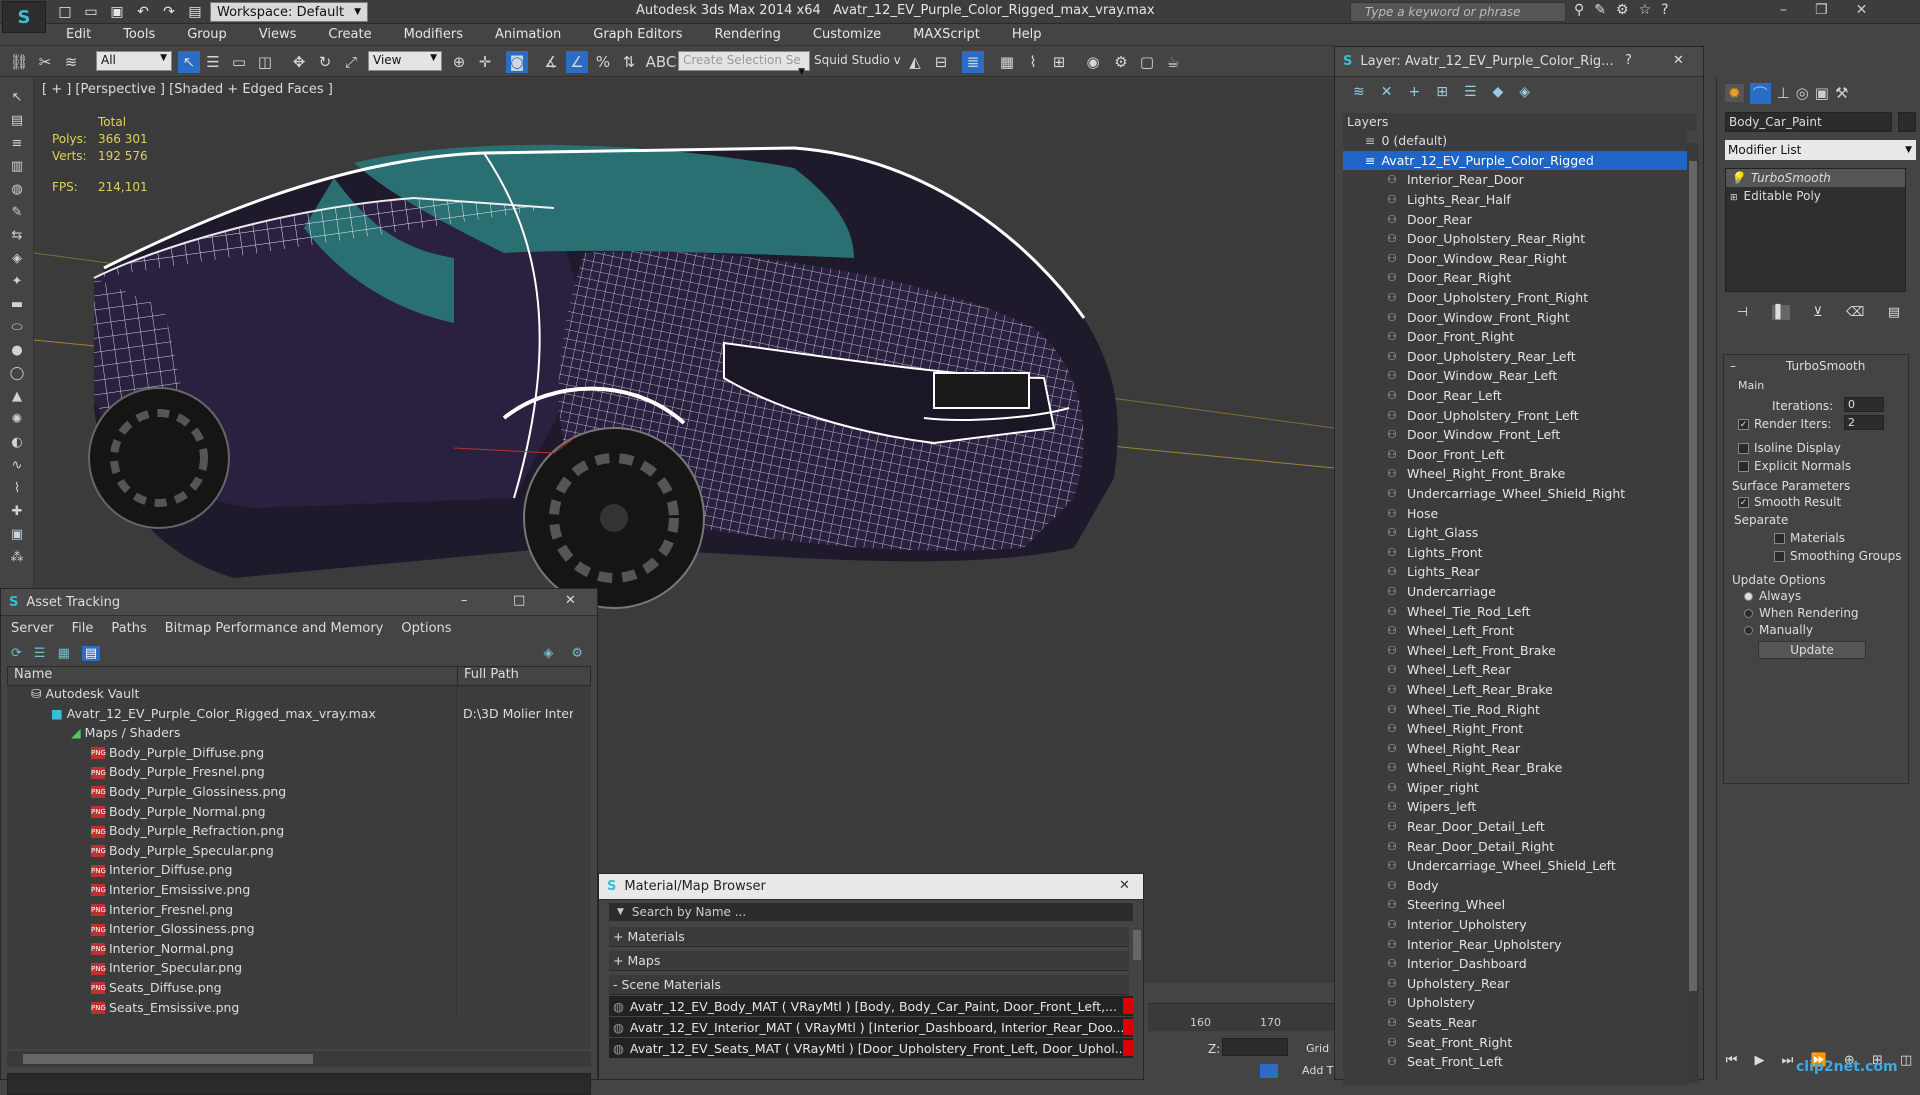 Image resolution: width=1920 pixels, height=1095 pixels. Describe the element at coordinates (17, 327) in the screenshot. I see `cylinder-icon: ⬭` at that location.